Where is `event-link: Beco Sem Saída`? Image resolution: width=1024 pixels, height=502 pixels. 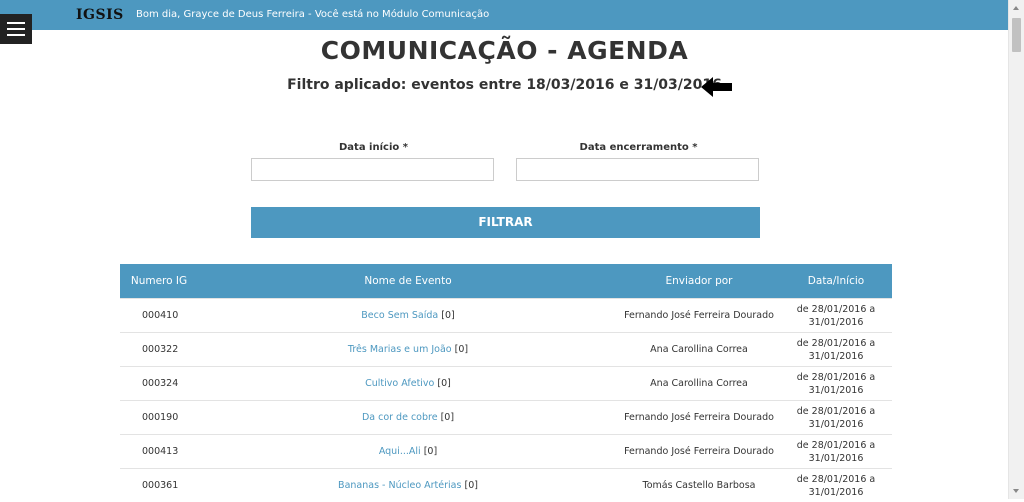 event-link: Beco Sem Saída is located at coordinates (399, 315).